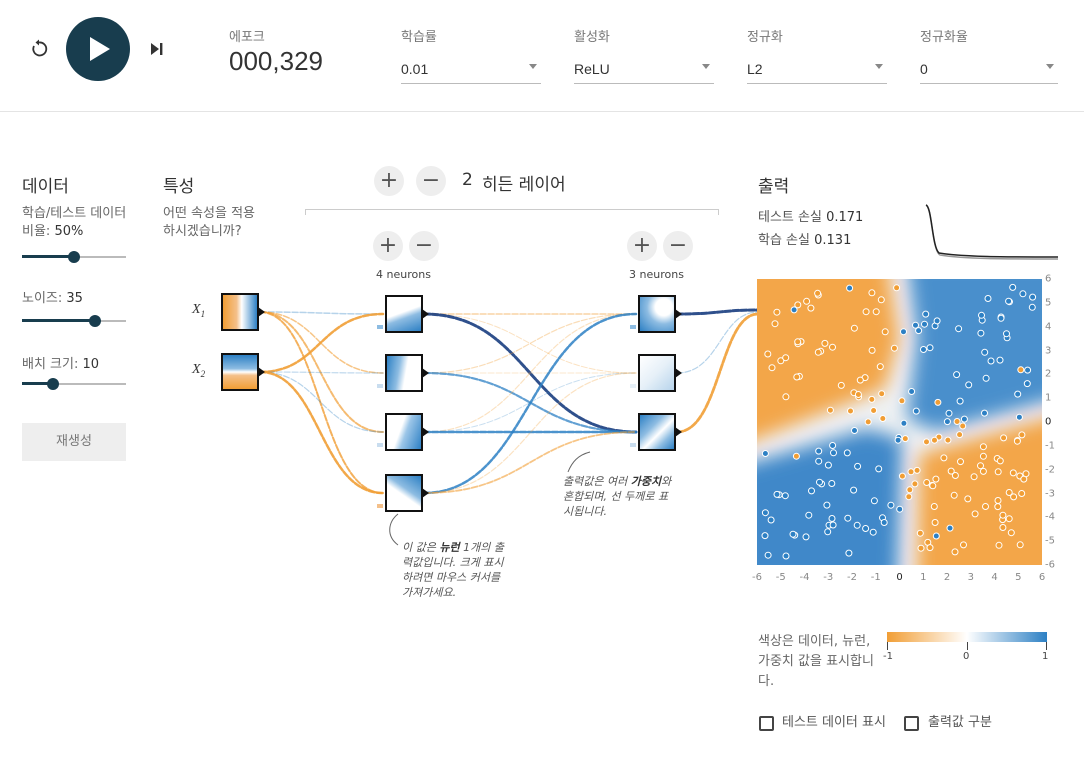  Describe the element at coordinates (888, 656) in the screenshot. I see `scale-tick-label: -1` at that location.